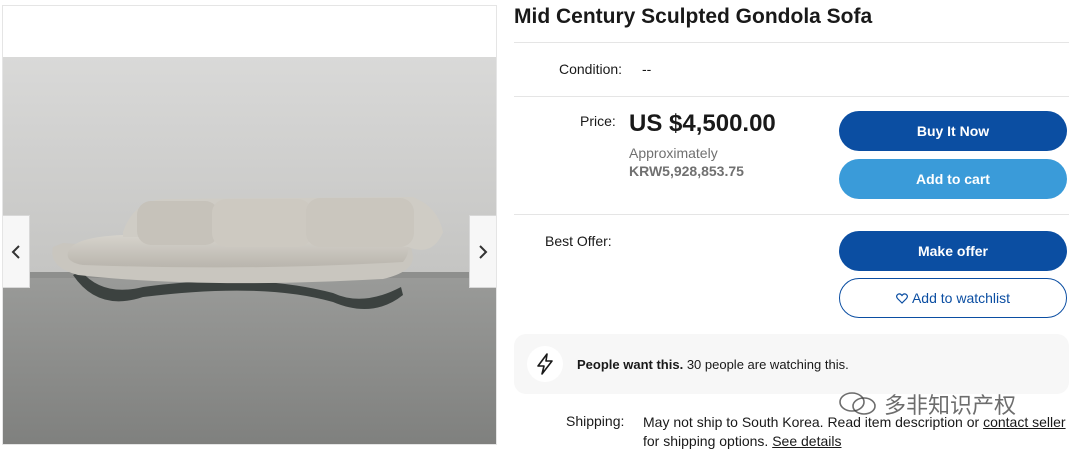  What do you see at coordinates (598, 121) in the screenshot?
I see `price-label: Price:` at bounding box center [598, 121].